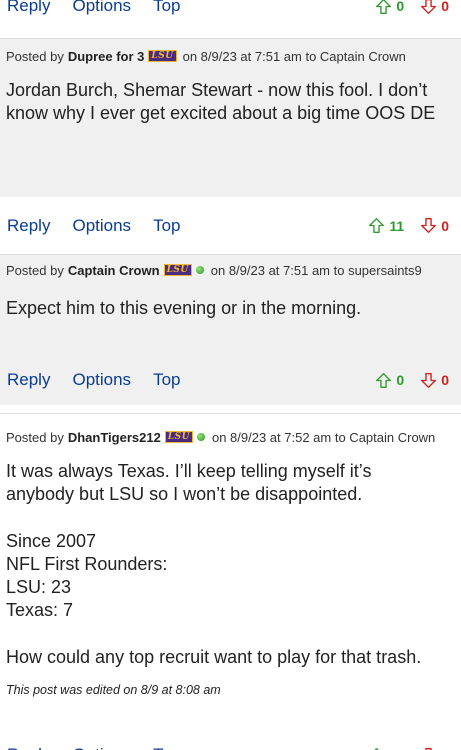 This screenshot has width=461, height=750. I want to click on divider, so click(230, 413).